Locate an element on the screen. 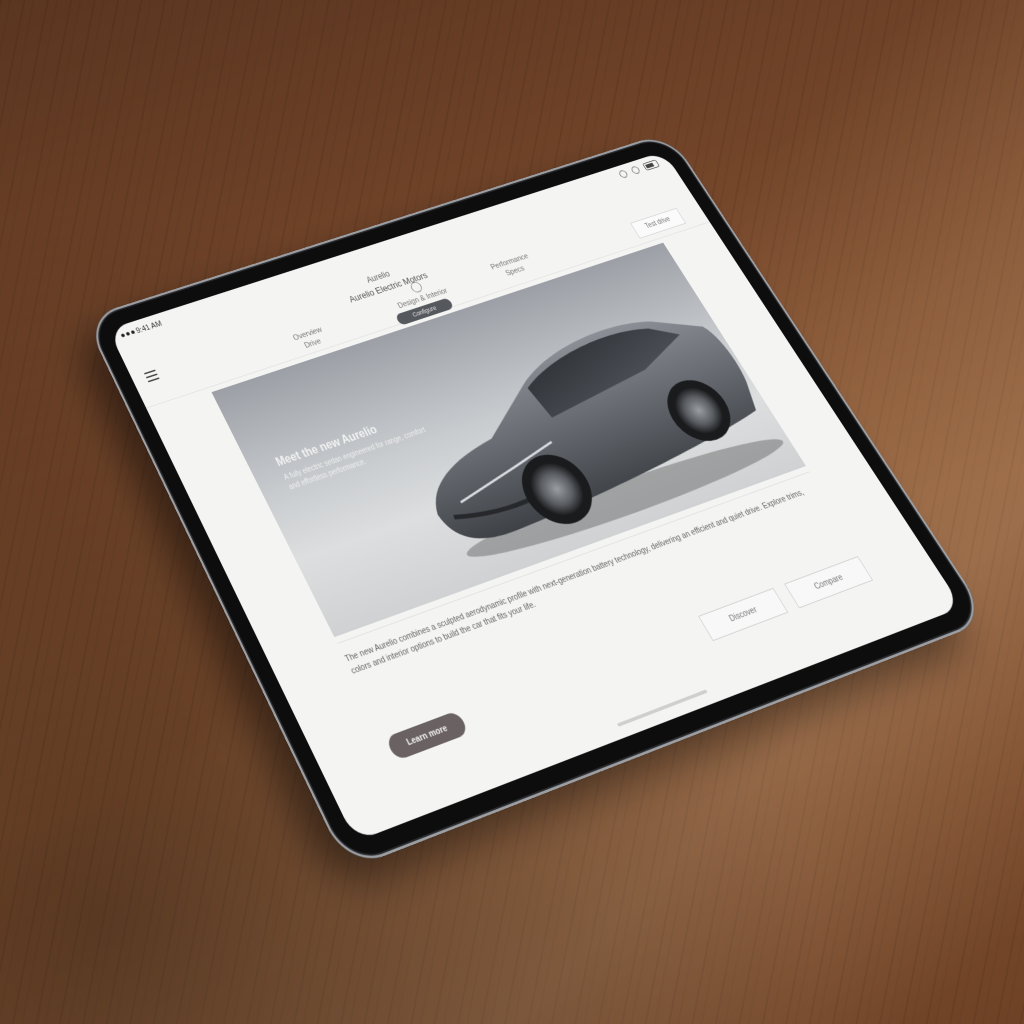  orientation-lock-icon is located at coordinates (635, 170).